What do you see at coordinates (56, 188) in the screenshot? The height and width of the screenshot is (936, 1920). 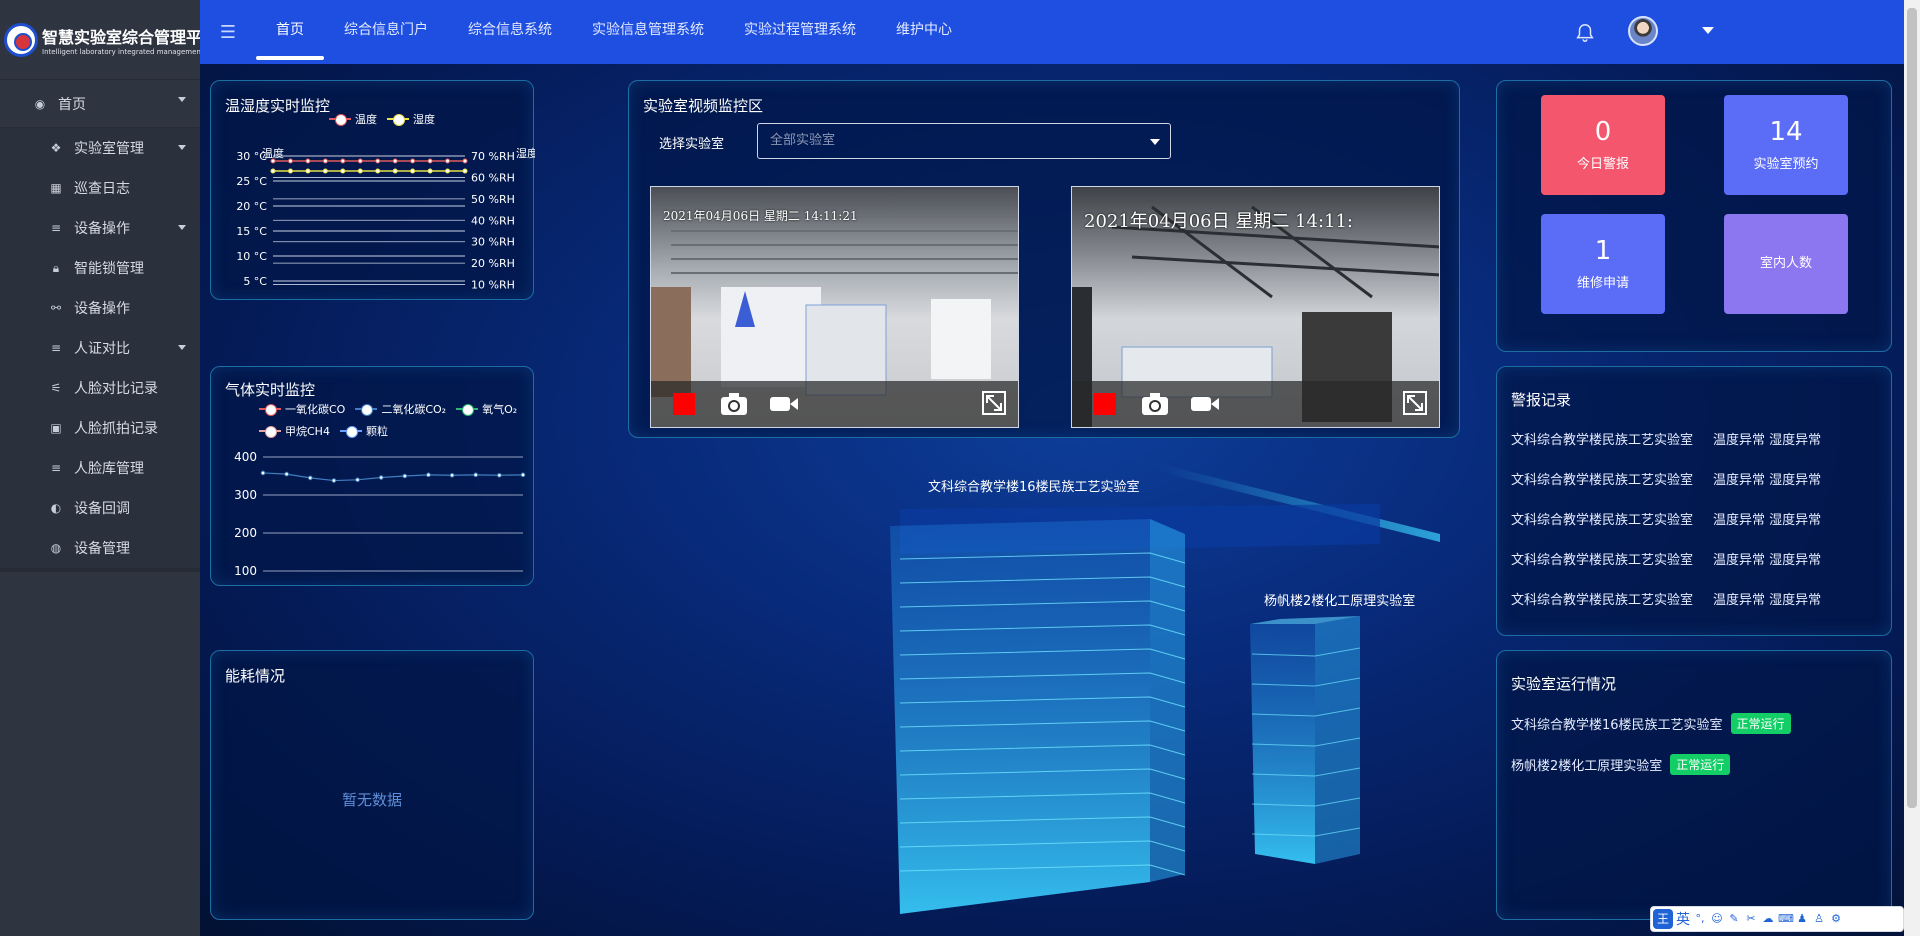 I see `calendar-icon: ▦` at bounding box center [56, 188].